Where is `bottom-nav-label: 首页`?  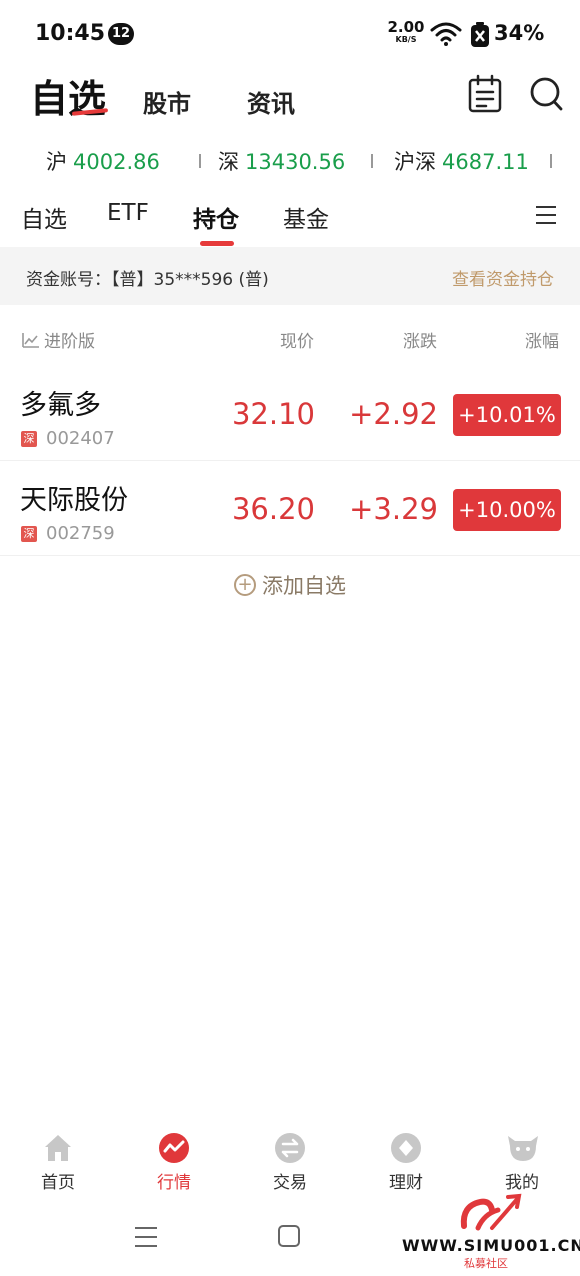
bottom-nav-label: 首页 is located at coordinates (58, 1183).